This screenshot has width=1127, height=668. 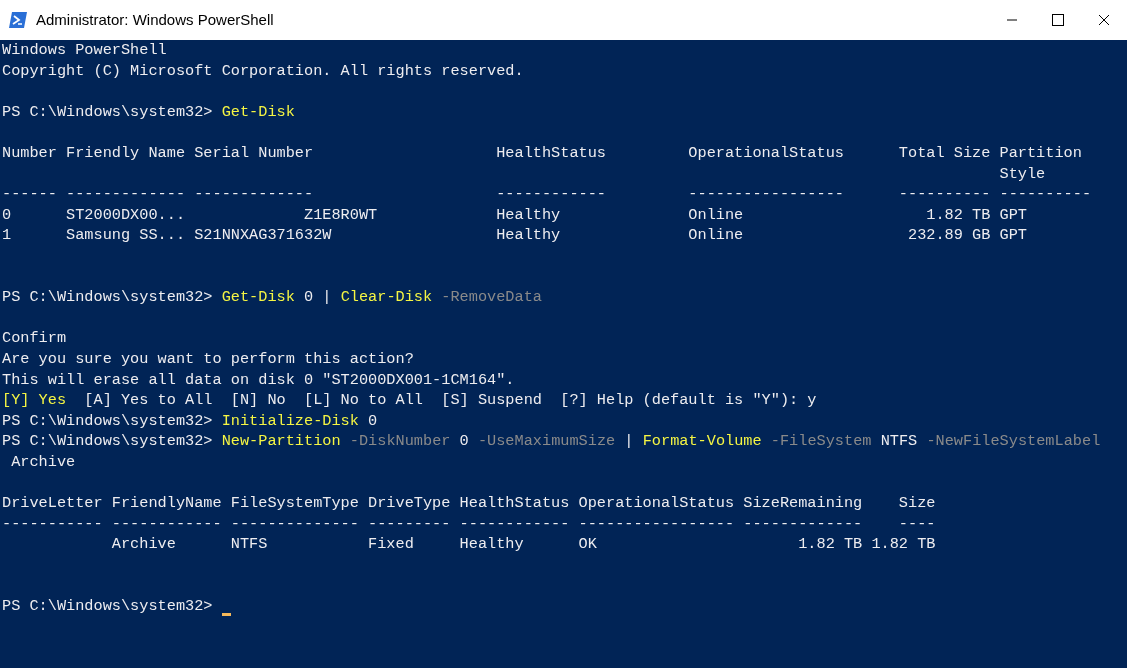 What do you see at coordinates (1058, 20) in the screenshot?
I see `maximize-icon` at bounding box center [1058, 20].